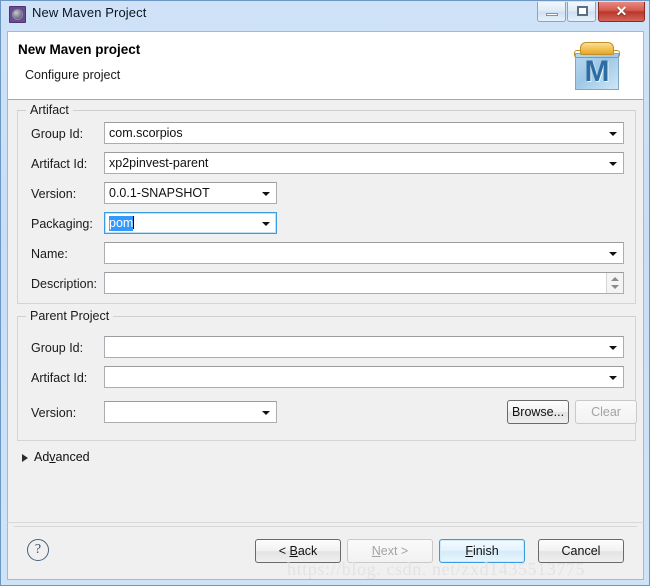 This screenshot has height=586, width=650. Describe the element at coordinates (17, 14) in the screenshot. I see `maven-wizard-icon` at that location.